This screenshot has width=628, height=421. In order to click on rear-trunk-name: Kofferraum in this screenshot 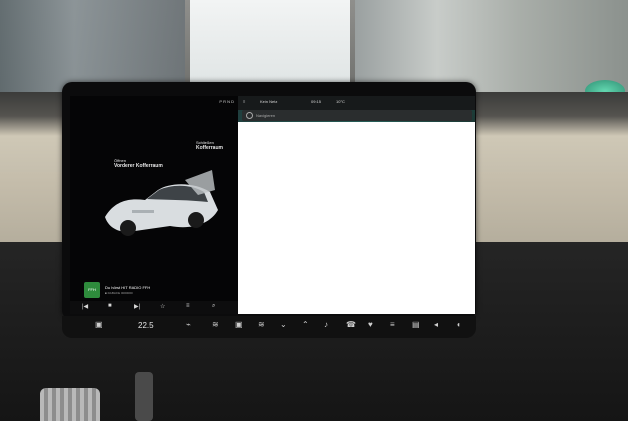, I will do `click(209, 148)`.